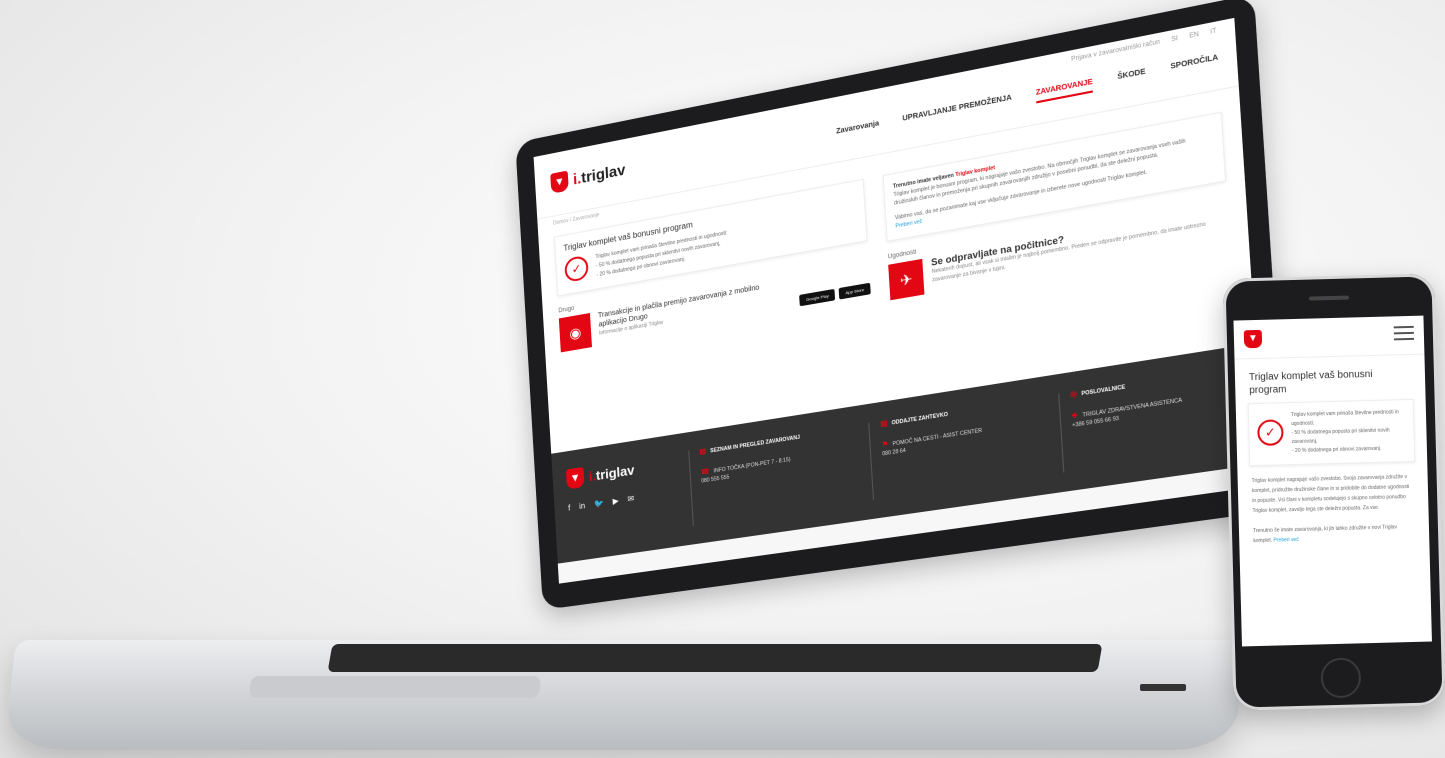  I want to click on footer-brand: ▼ i.triglav f in 🐦 ▶ ✉, so click(622, 498).